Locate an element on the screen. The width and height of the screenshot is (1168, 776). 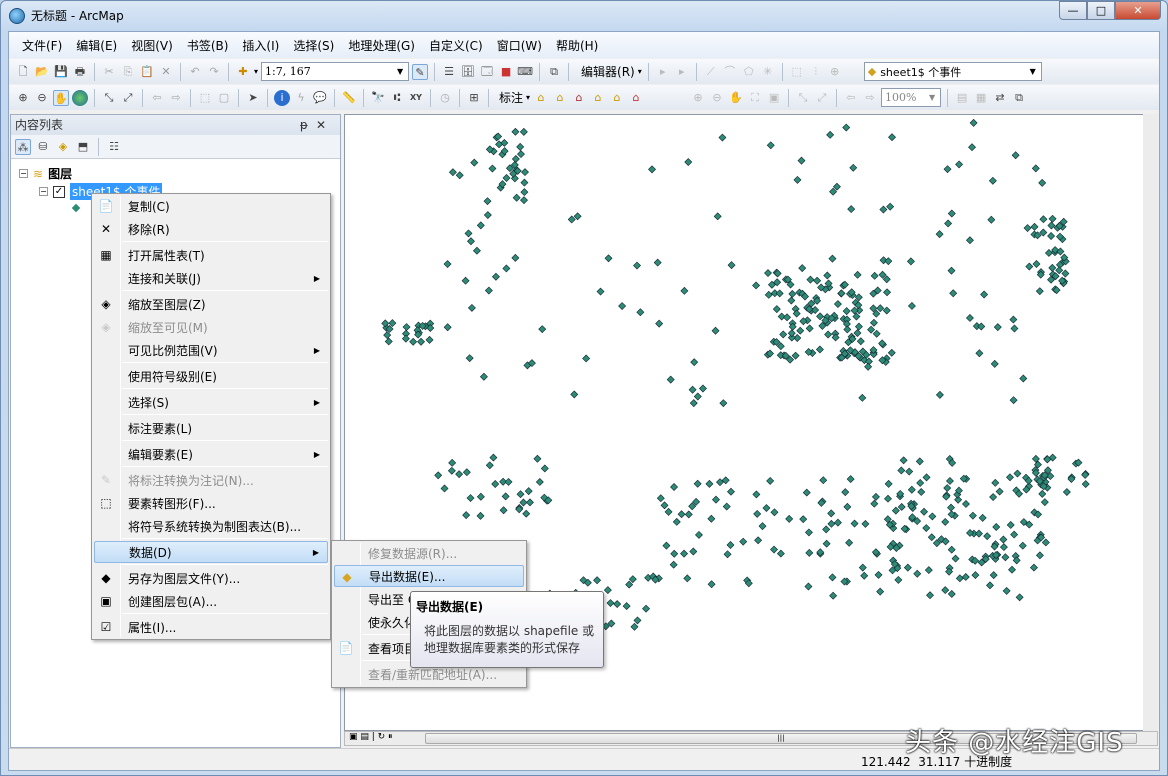
view-unplaced-icon: ⌂ is located at coordinates (636, 98).